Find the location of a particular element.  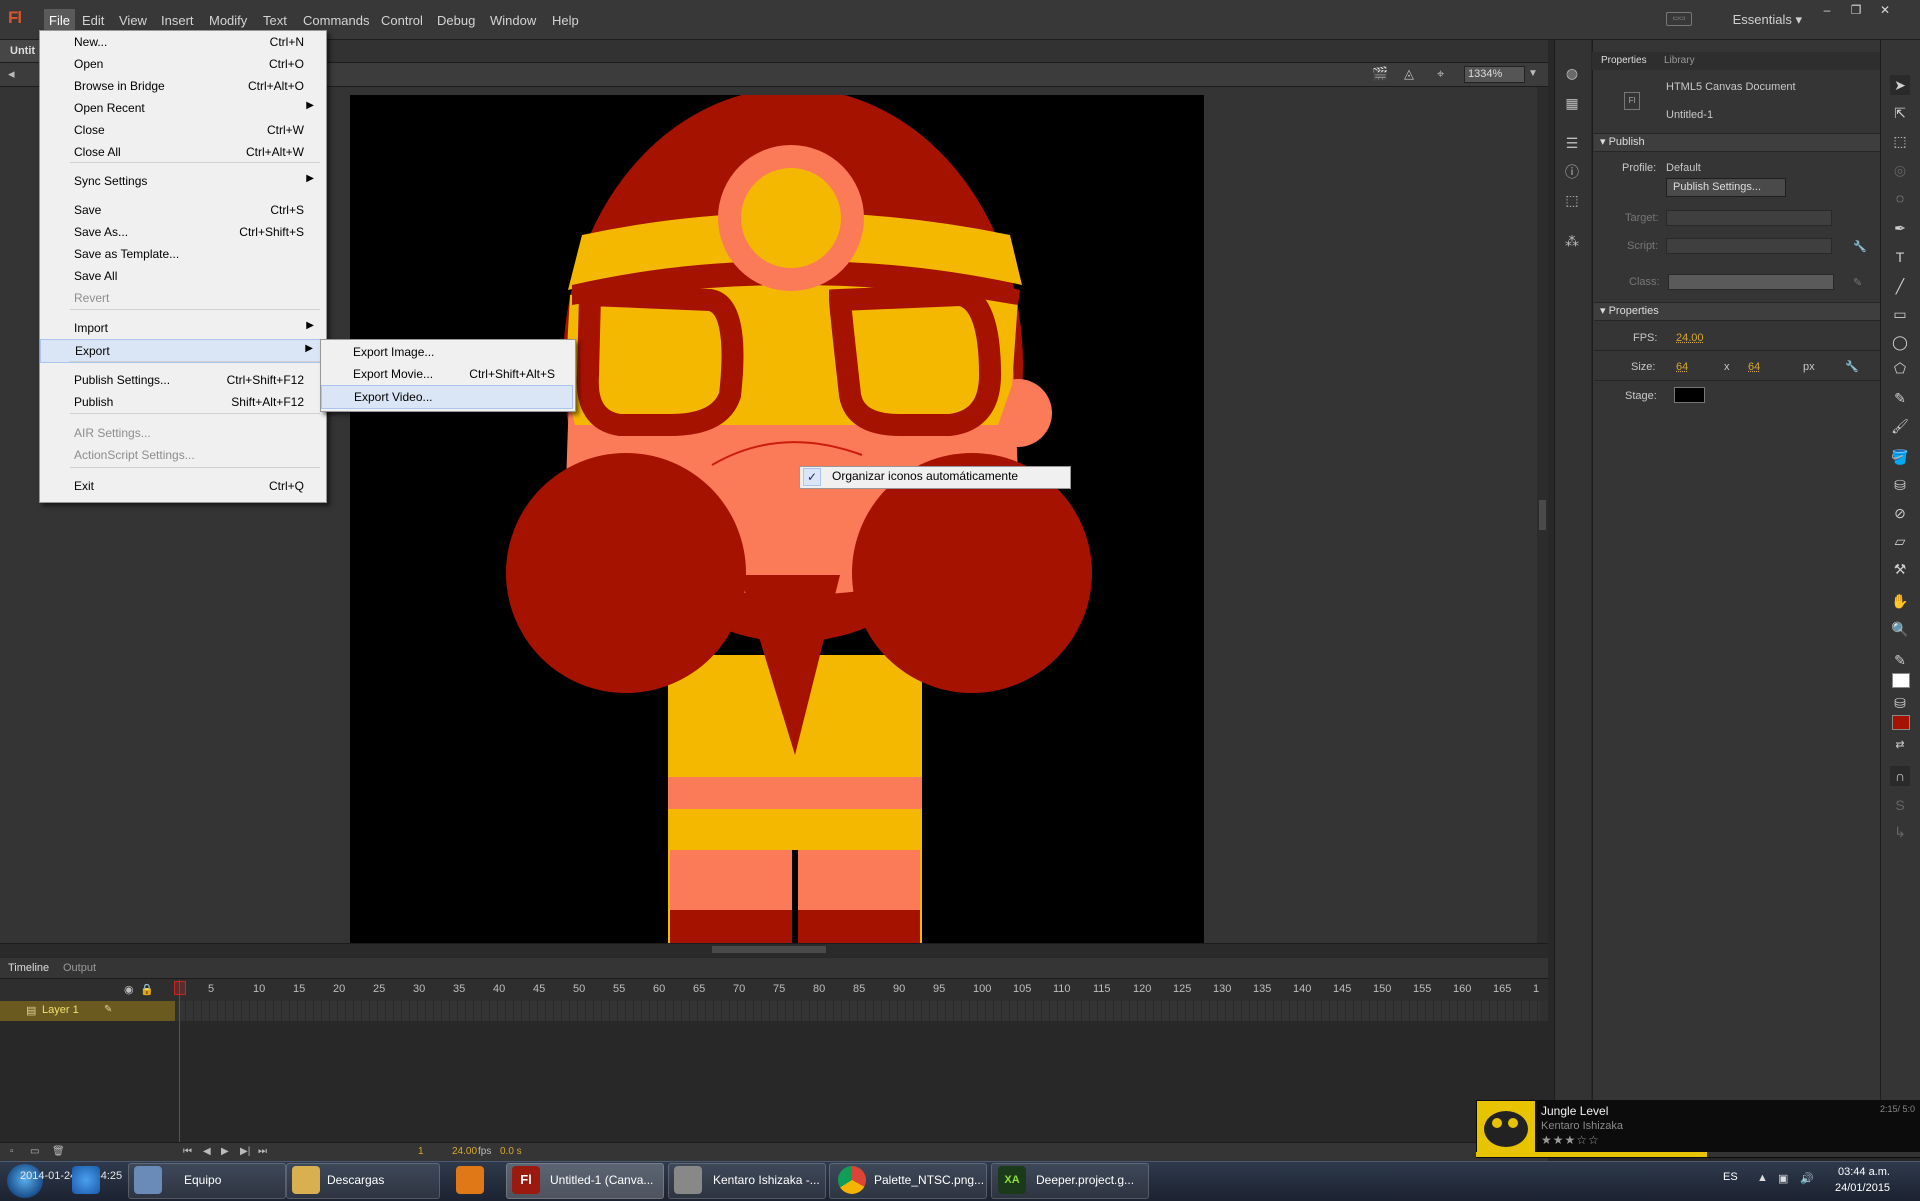

lasso-tool-icon: ◌ is located at coordinates (1900, 198).